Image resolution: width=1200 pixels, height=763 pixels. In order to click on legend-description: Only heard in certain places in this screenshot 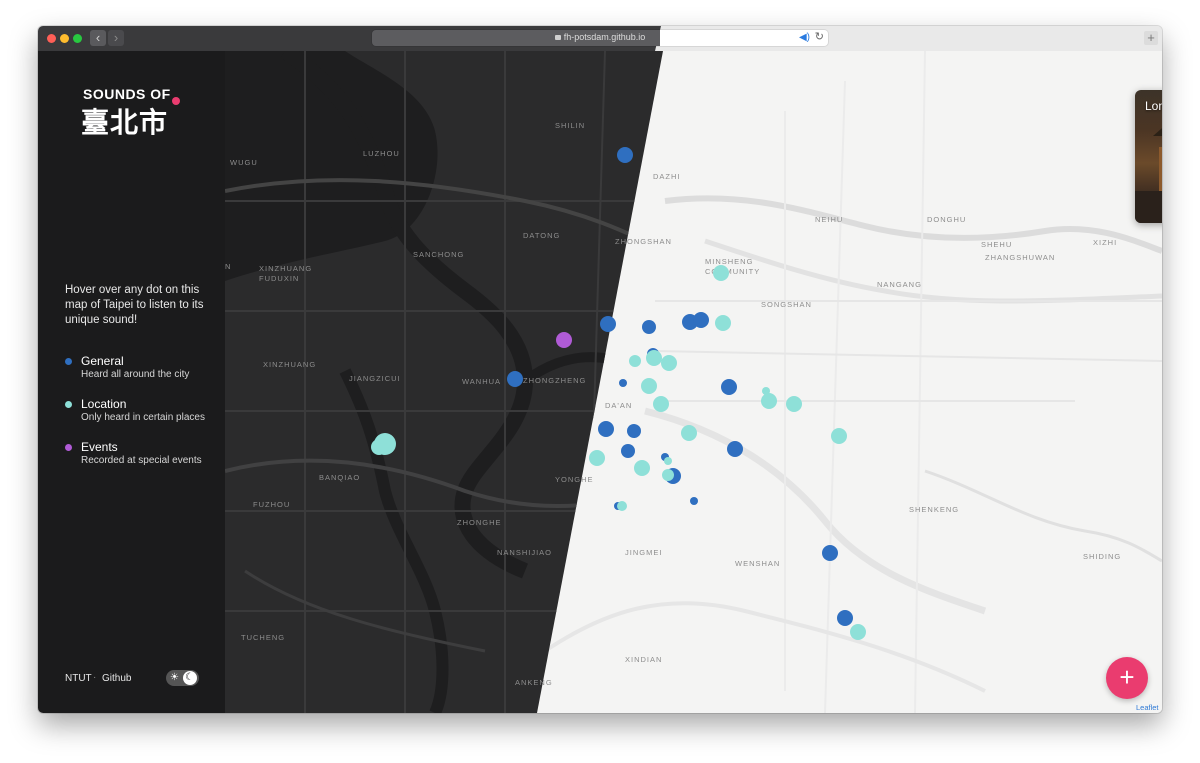, I will do `click(143, 417)`.